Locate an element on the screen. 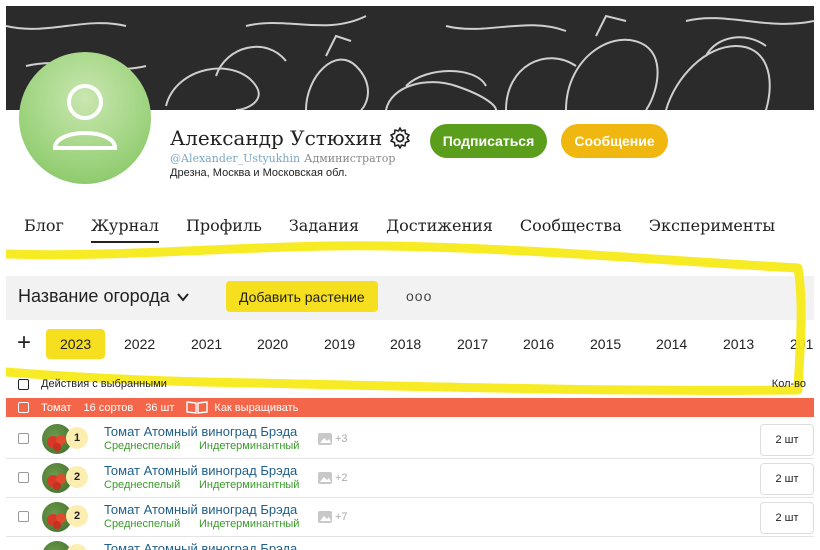 Image resolution: width=820 pixels, height=550 pixels. garden-title: Название огорода is located at coordinates (94, 296).